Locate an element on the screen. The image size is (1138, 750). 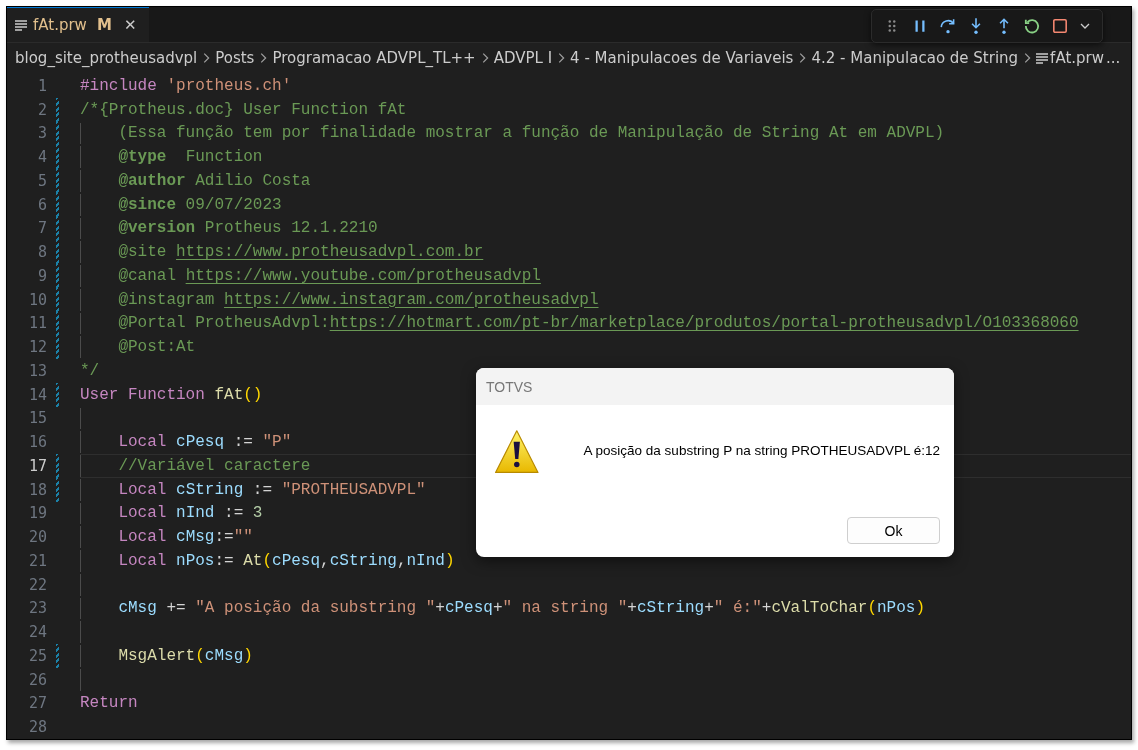
line-number: 26 is located at coordinates (37, 679).